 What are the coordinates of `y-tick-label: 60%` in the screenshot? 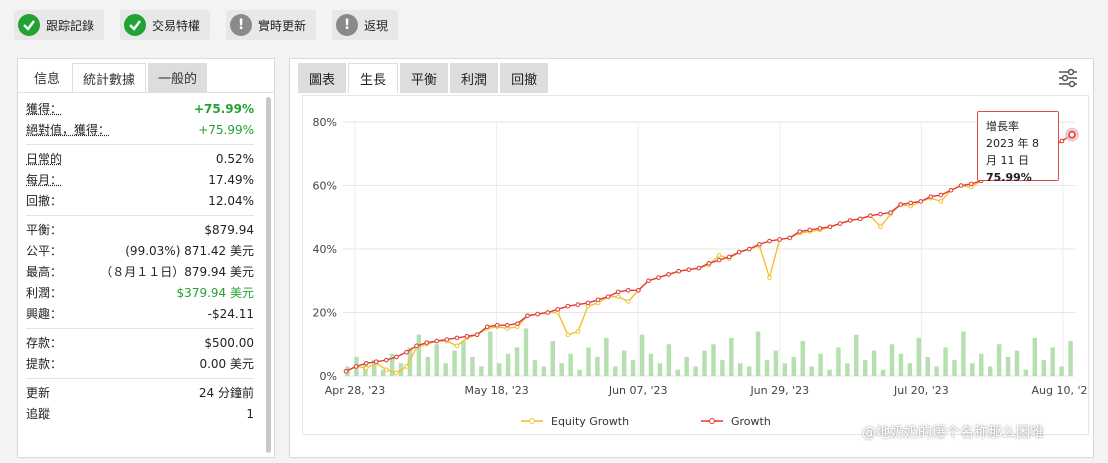 It's located at (325, 186).